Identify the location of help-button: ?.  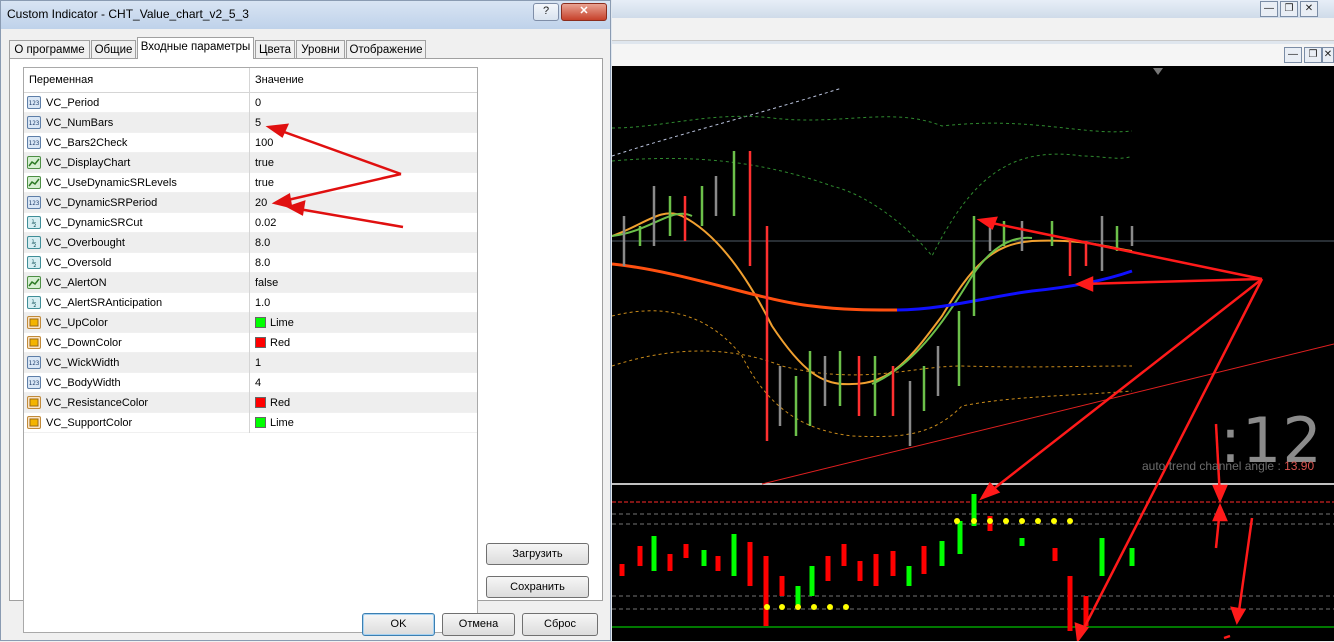
(546, 12).